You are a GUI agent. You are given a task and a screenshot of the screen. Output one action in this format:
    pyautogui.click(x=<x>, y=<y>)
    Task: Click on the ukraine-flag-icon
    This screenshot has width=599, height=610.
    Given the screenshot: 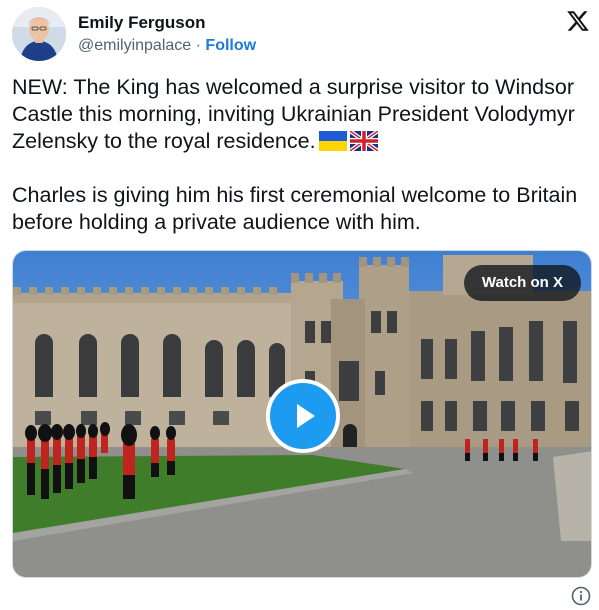 What is the action you would take?
    pyautogui.click(x=332, y=141)
    